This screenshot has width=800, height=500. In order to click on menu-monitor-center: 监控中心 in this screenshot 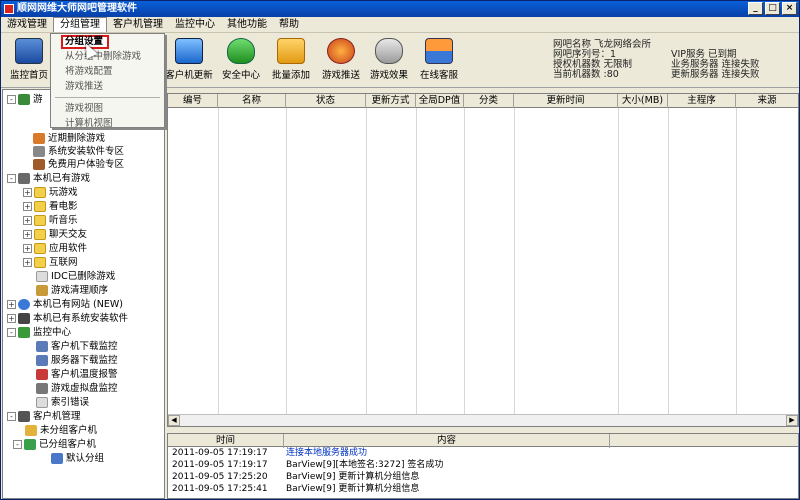, I will do `click(195, 24)`.